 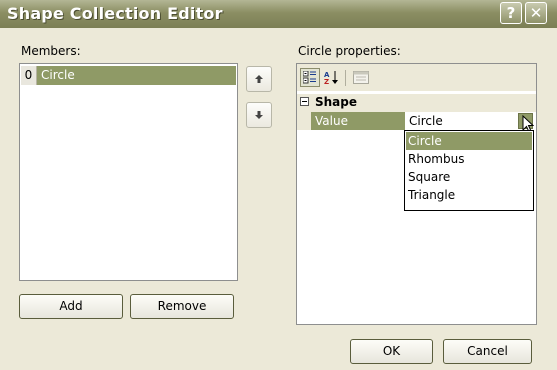 I want to click on dropdown-option-rhombus: Rhombus, so click(x=469, y=159).